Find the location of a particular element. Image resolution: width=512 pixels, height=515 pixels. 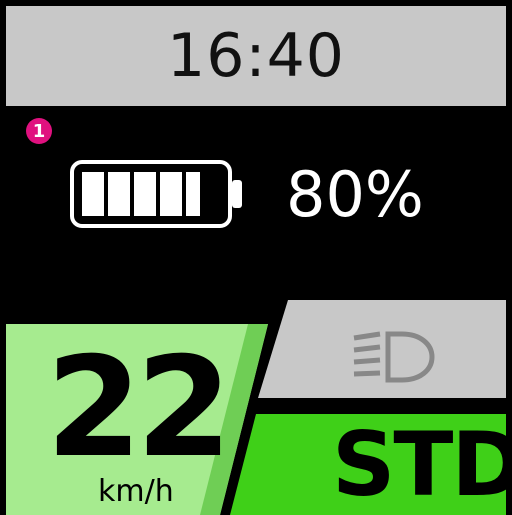

speed-unit: km/h is located at coordinates (136, 491).